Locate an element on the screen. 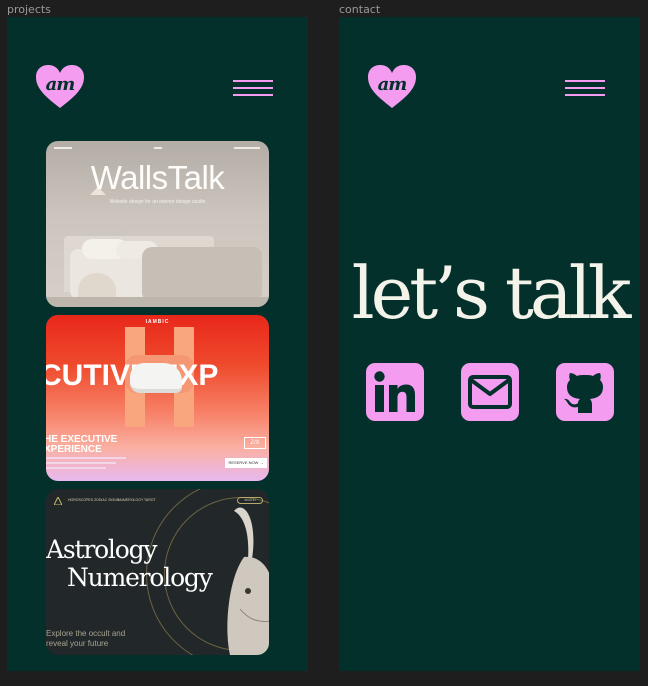 Image resolution: width=648 pixels, height=686 pixels. hero-headline: HE EXECUTIVE XPERIENCE is located at coordinates (81, 445).